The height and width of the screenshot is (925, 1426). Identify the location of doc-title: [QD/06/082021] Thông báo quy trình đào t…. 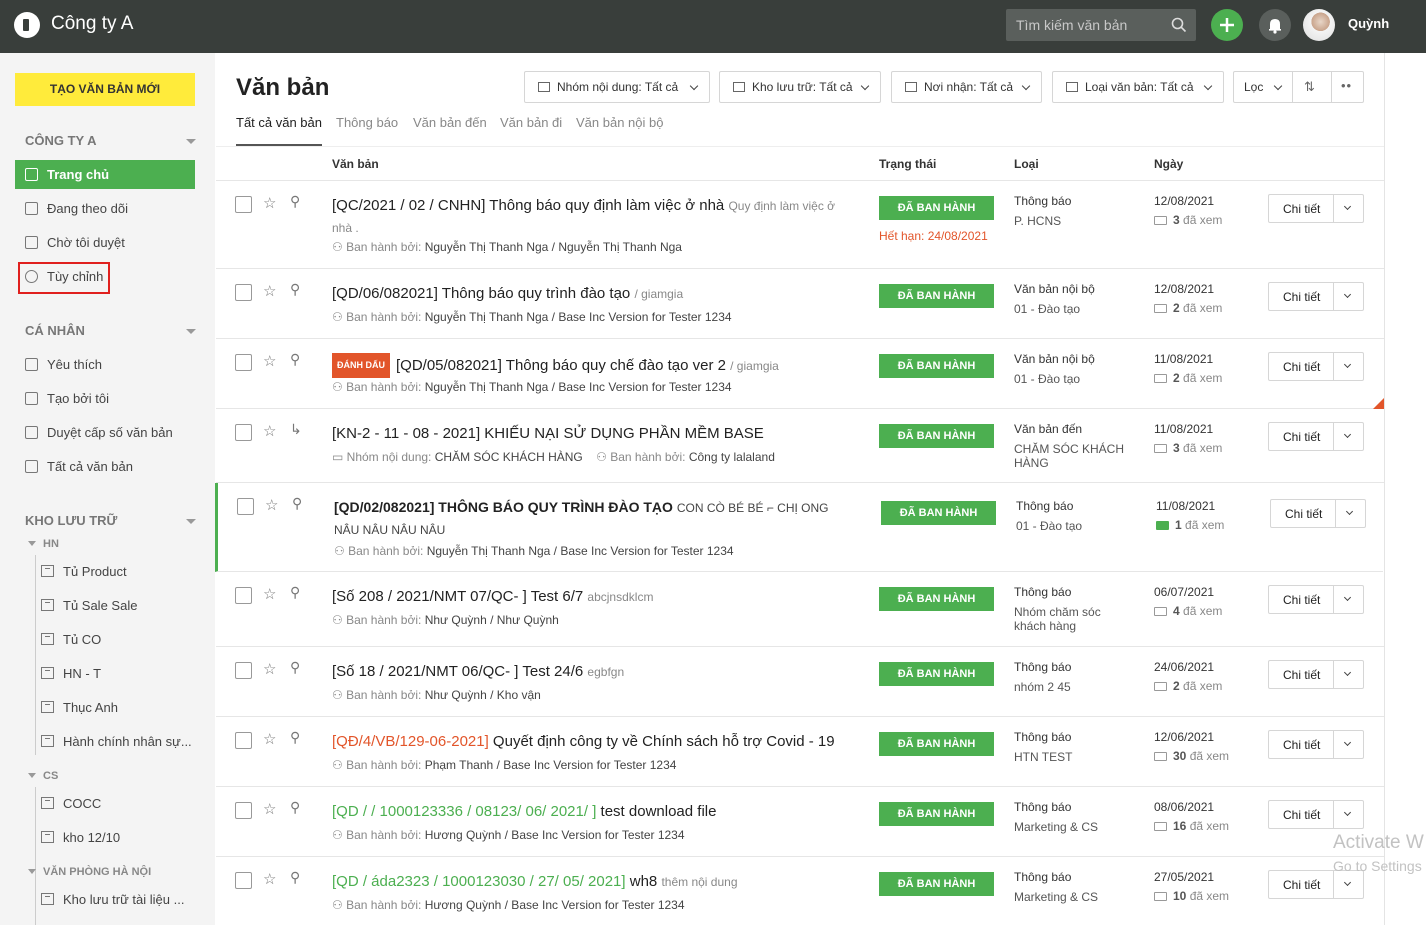
(592, 294).